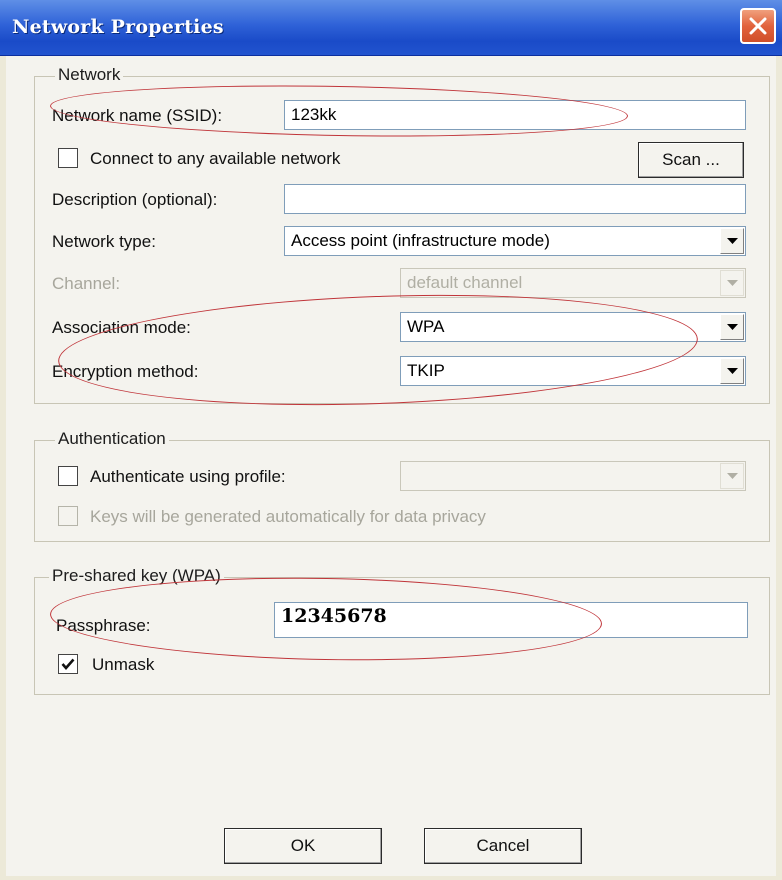 Image resolution: width=782 pixels, height=880 pixels. What do you see at coordinates (573, 476) in the screenshot?
I see `profile-select` at bounding box center [573, 476].